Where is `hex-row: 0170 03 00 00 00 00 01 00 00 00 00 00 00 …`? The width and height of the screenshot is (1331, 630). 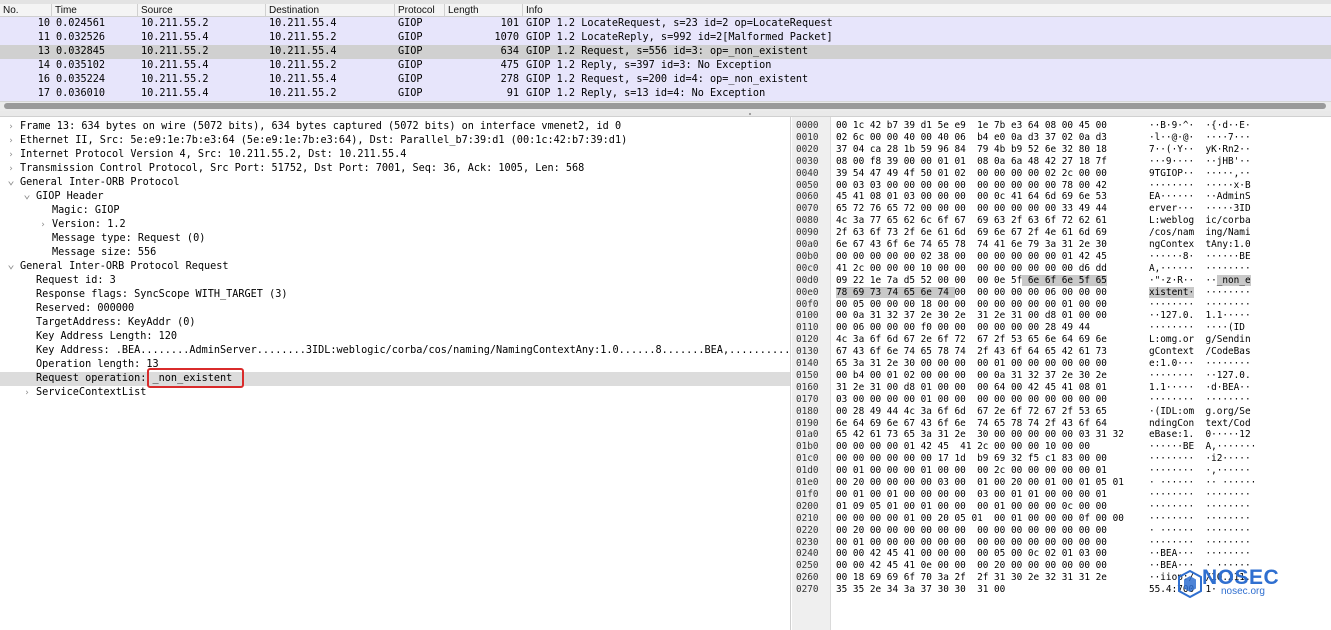
hex-row: 0170 03 00 00 00 00 01 00 00 00 00 00 00 … is located at coordinates (1061, 400).